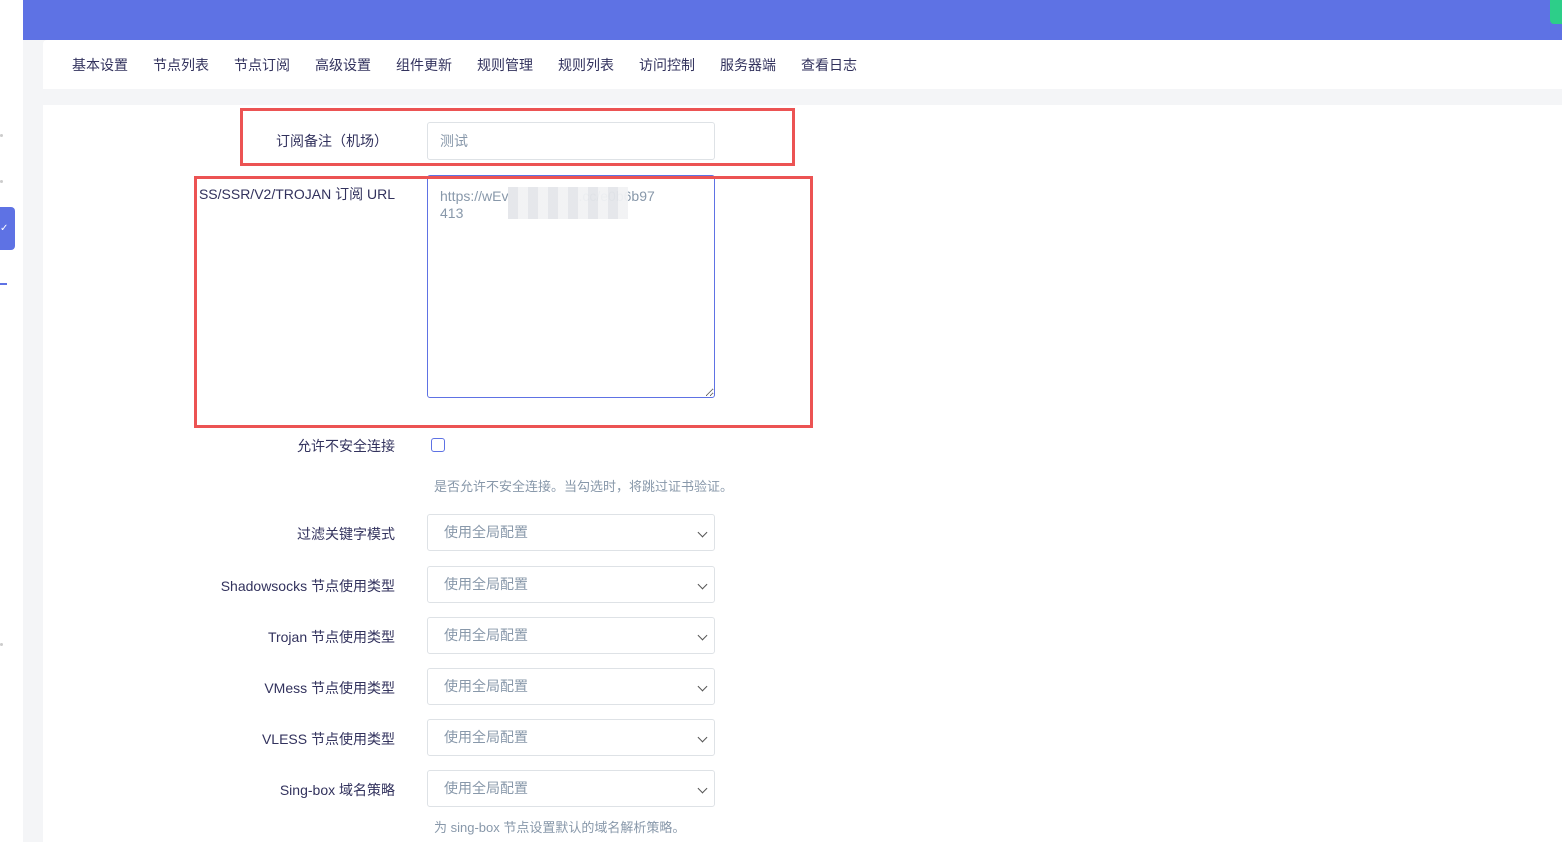 The height and width of the screenshot is (842, 1562). What do you see at coordinates (584, 486) in the screenshot?
I see `insecure-help-text: 是否允许不安全连接。当勾选时，将跳过证书验证。` at bounding box center [584, 486].